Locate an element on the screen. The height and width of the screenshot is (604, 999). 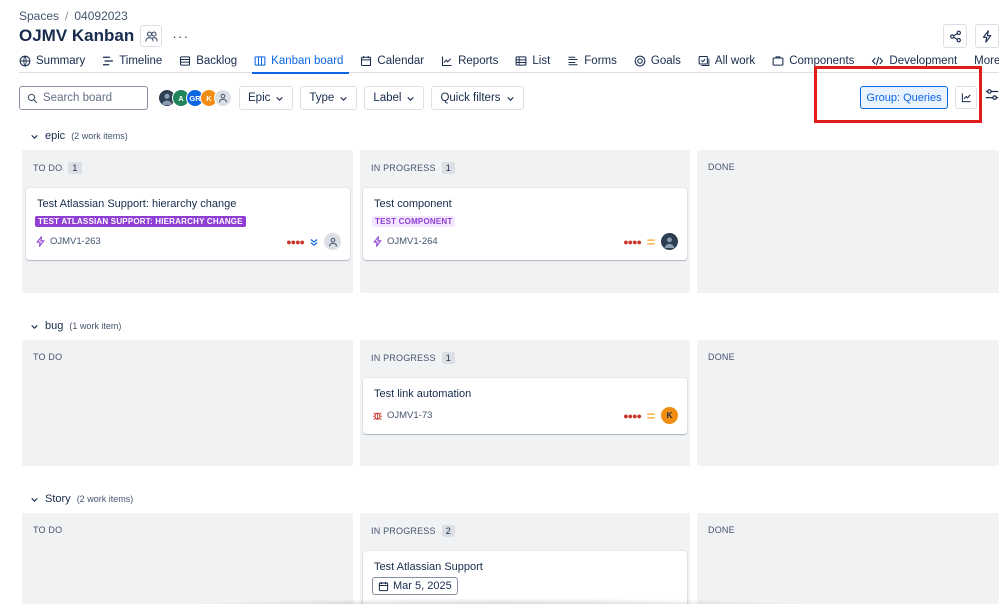
share-icon is located at coordinates (955, 36).